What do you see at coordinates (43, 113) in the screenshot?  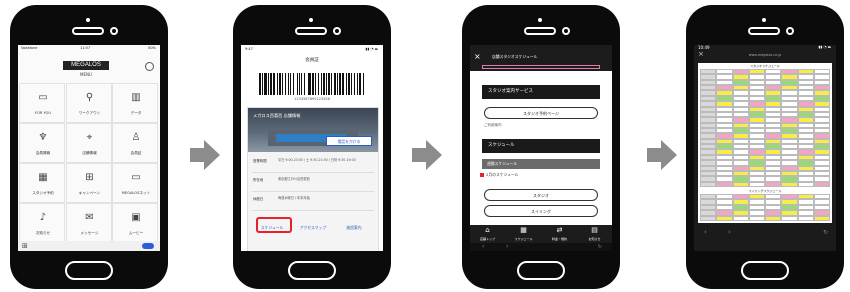 I see `menu-item-label: FOR YOU` at bounding box center [43, 113].